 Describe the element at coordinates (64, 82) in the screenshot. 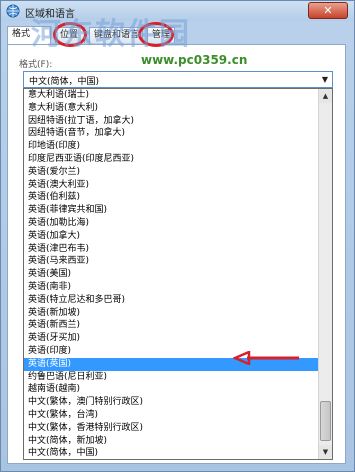

I see `format-dropdown-value: 中文(简体，中国)` at that location.